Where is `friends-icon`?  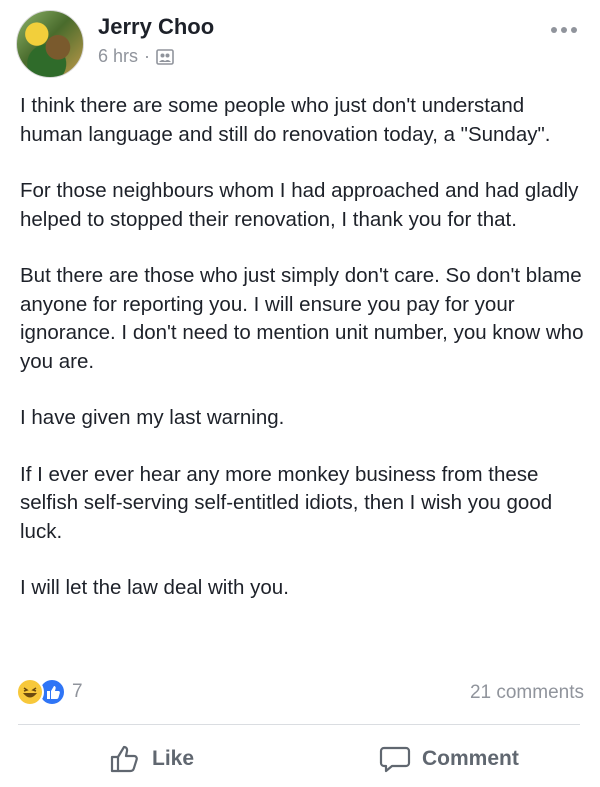
friends-icon is located at coordinates (165, 56).